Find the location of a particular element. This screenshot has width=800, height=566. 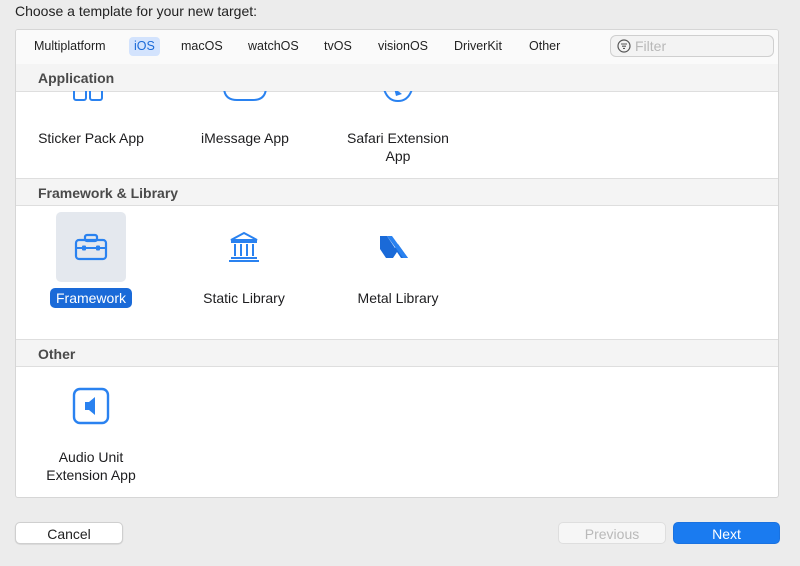

template-label: Safari Extension App is located at coordinates (398, 147).